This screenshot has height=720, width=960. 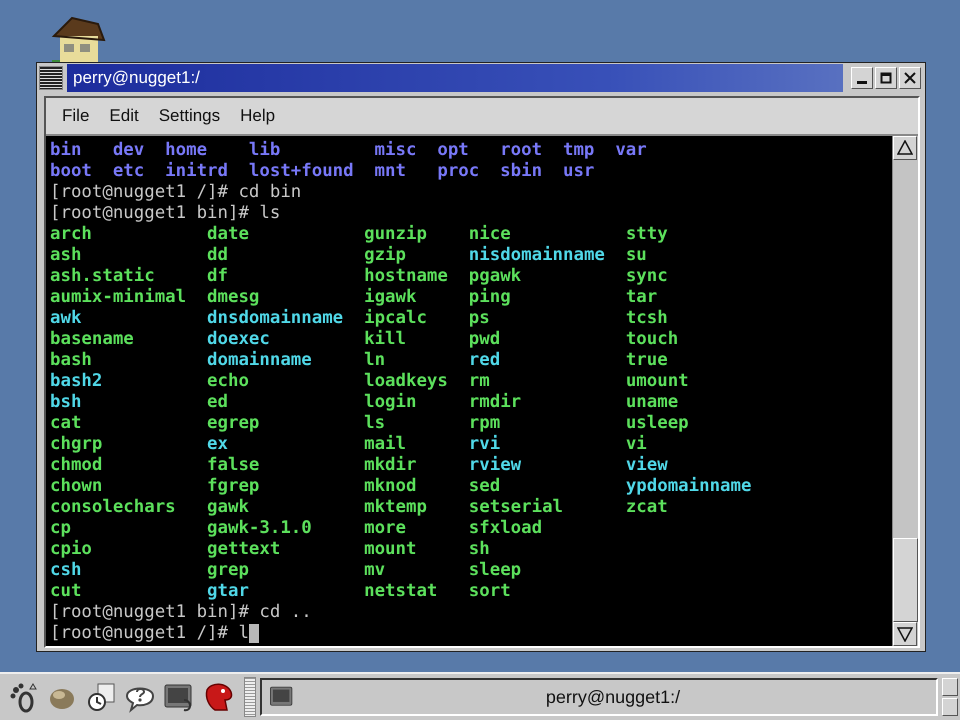 What do you see at coordinates (390, 402) in the screenshot?
I see `file-name: login` at bounding box center [390, 402].